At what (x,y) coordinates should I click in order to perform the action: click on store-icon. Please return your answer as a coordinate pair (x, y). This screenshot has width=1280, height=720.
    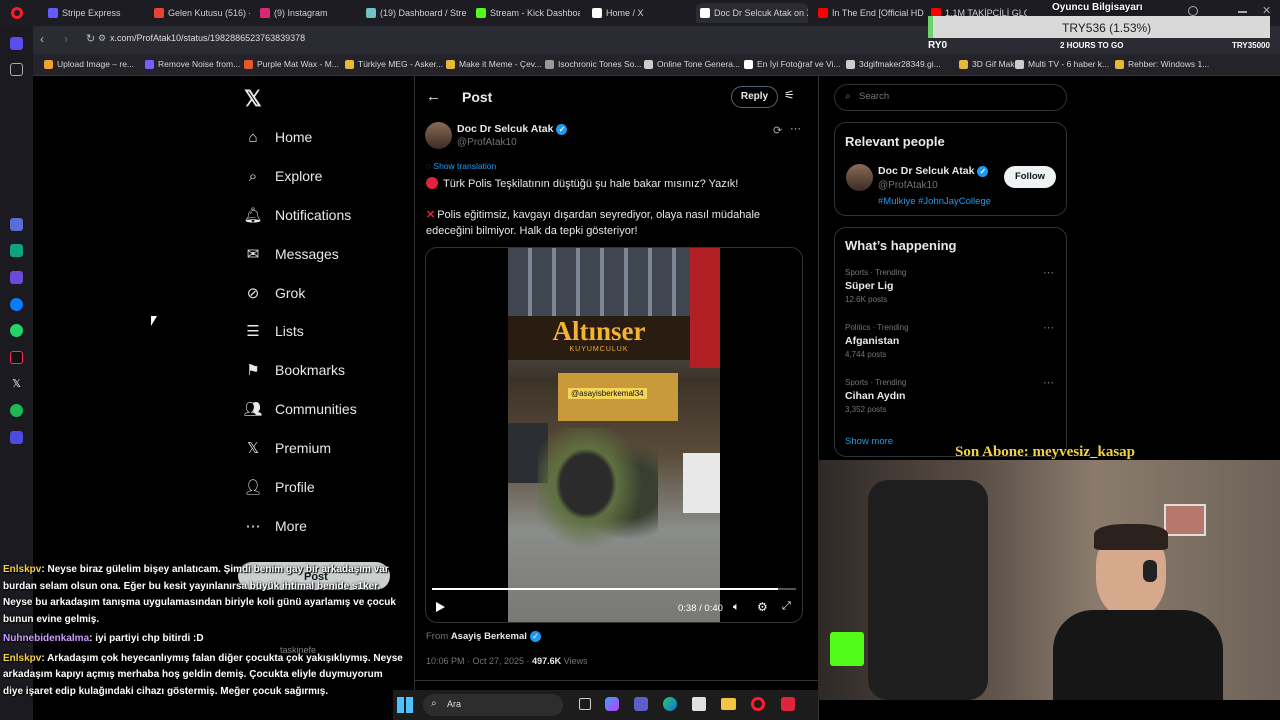
    Looking at the image, I should click on (699, 704).